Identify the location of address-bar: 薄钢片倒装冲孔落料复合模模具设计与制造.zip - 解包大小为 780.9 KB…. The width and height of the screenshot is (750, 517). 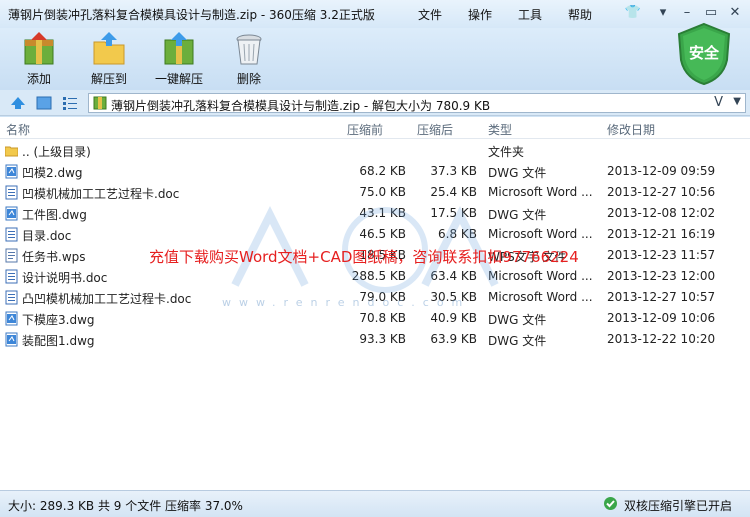
(375, 103).